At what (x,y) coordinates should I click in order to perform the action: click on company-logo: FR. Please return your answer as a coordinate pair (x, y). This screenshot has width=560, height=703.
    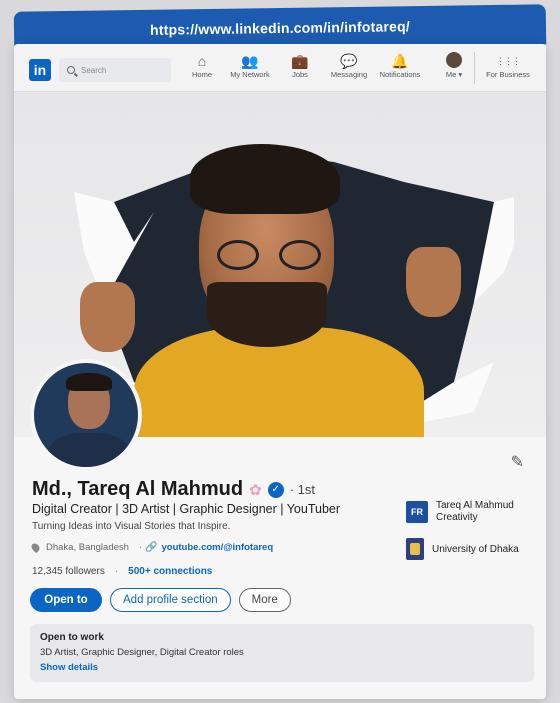
    Looking at the image, I should click on (417, 512).